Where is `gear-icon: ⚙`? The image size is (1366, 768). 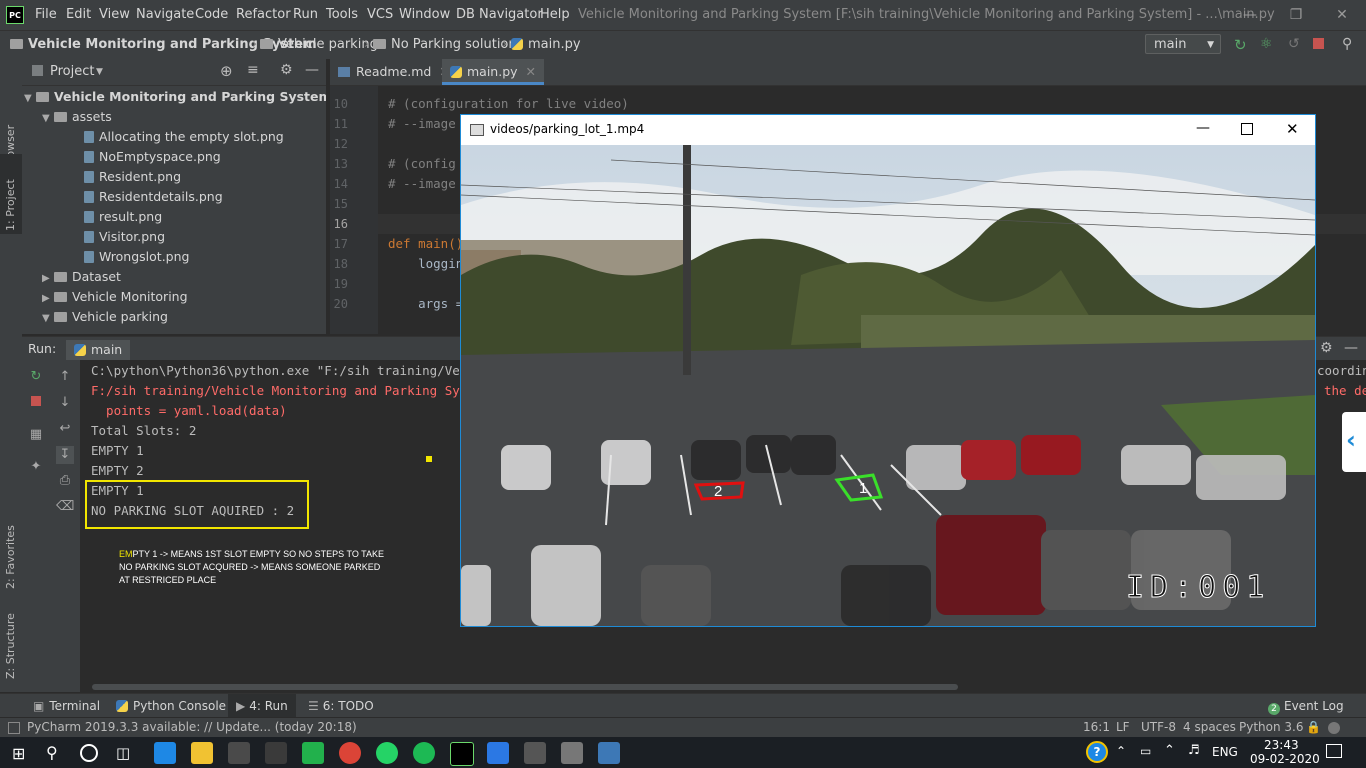 gear-icon: ⚙ is located at coordinates (286, 70).